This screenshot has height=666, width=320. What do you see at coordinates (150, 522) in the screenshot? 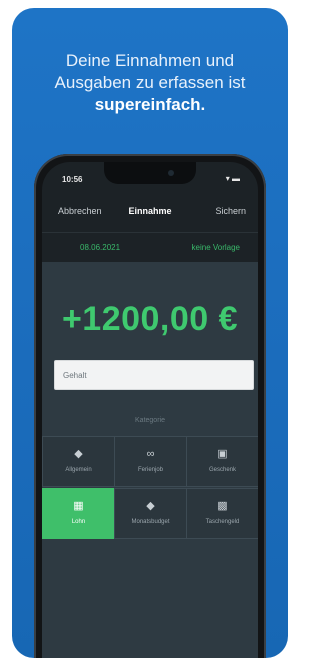
I see `category-label: Monatsbudget` at bounding box center [150, 522].